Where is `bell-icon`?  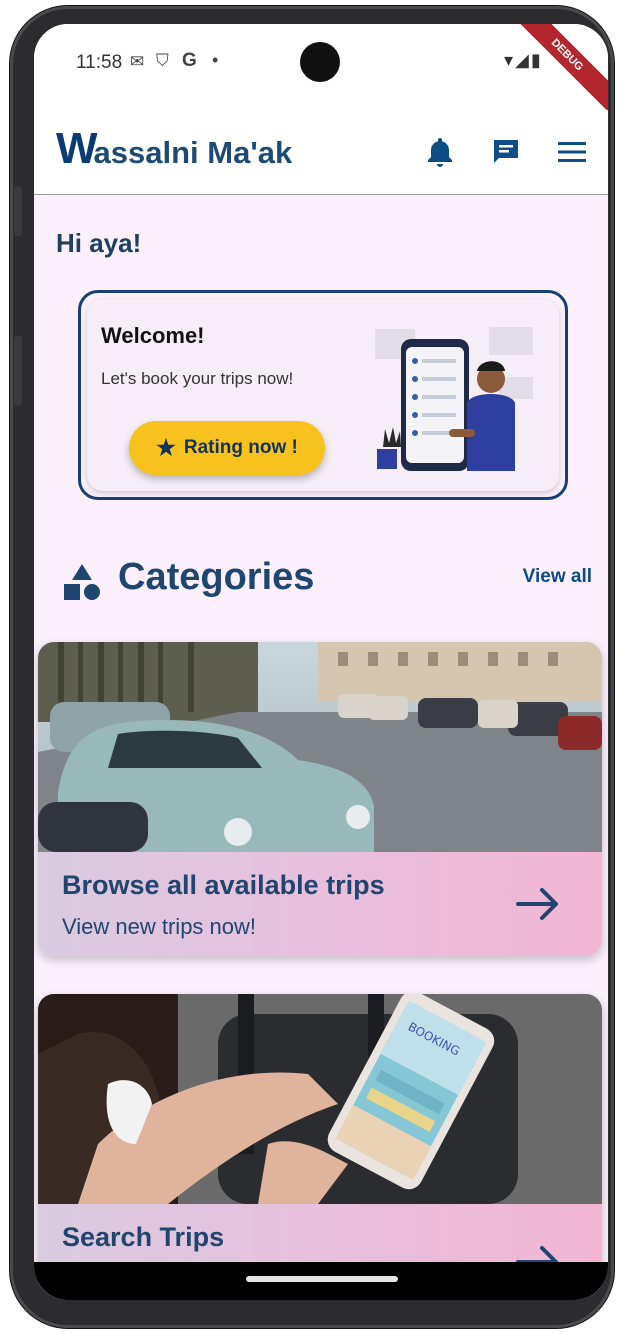
bell-icon is located at coordinates (440, 152).